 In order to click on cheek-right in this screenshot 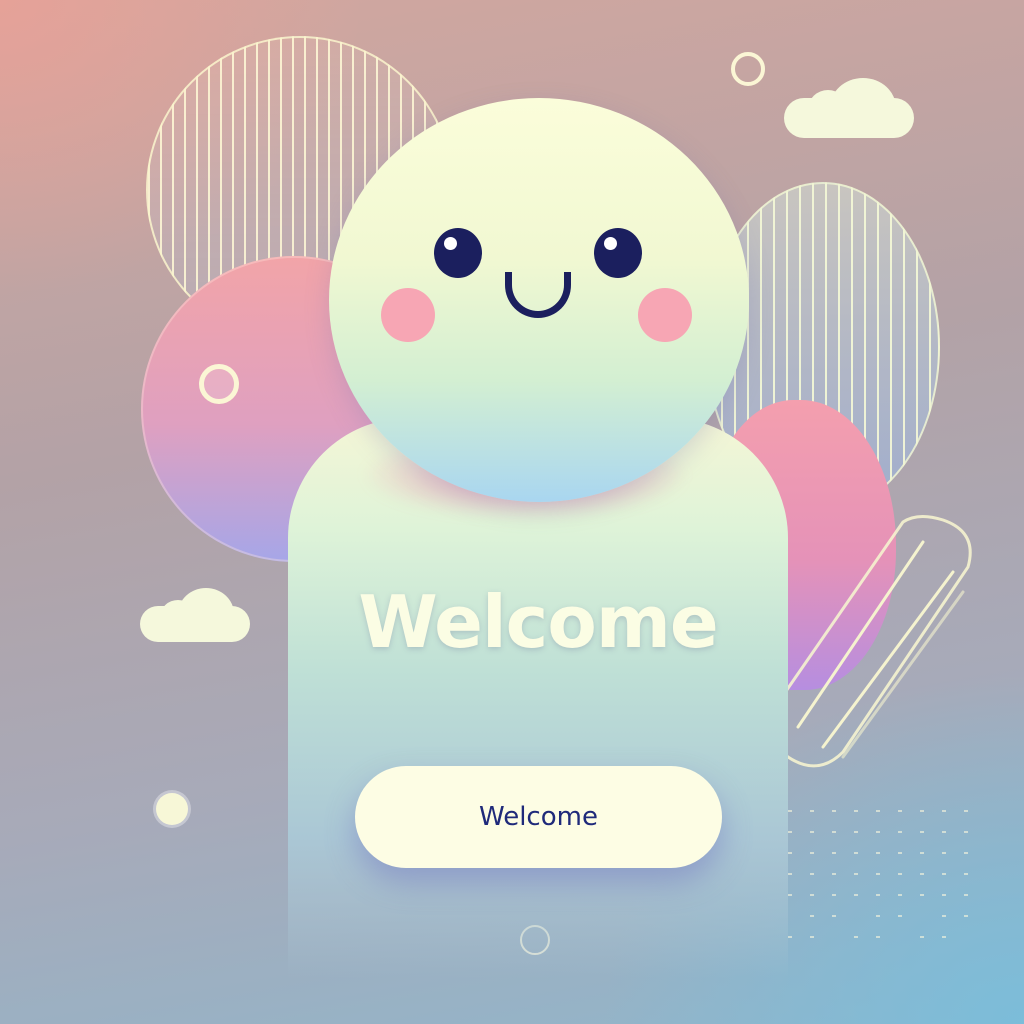, I will do `click(665, 315)`.